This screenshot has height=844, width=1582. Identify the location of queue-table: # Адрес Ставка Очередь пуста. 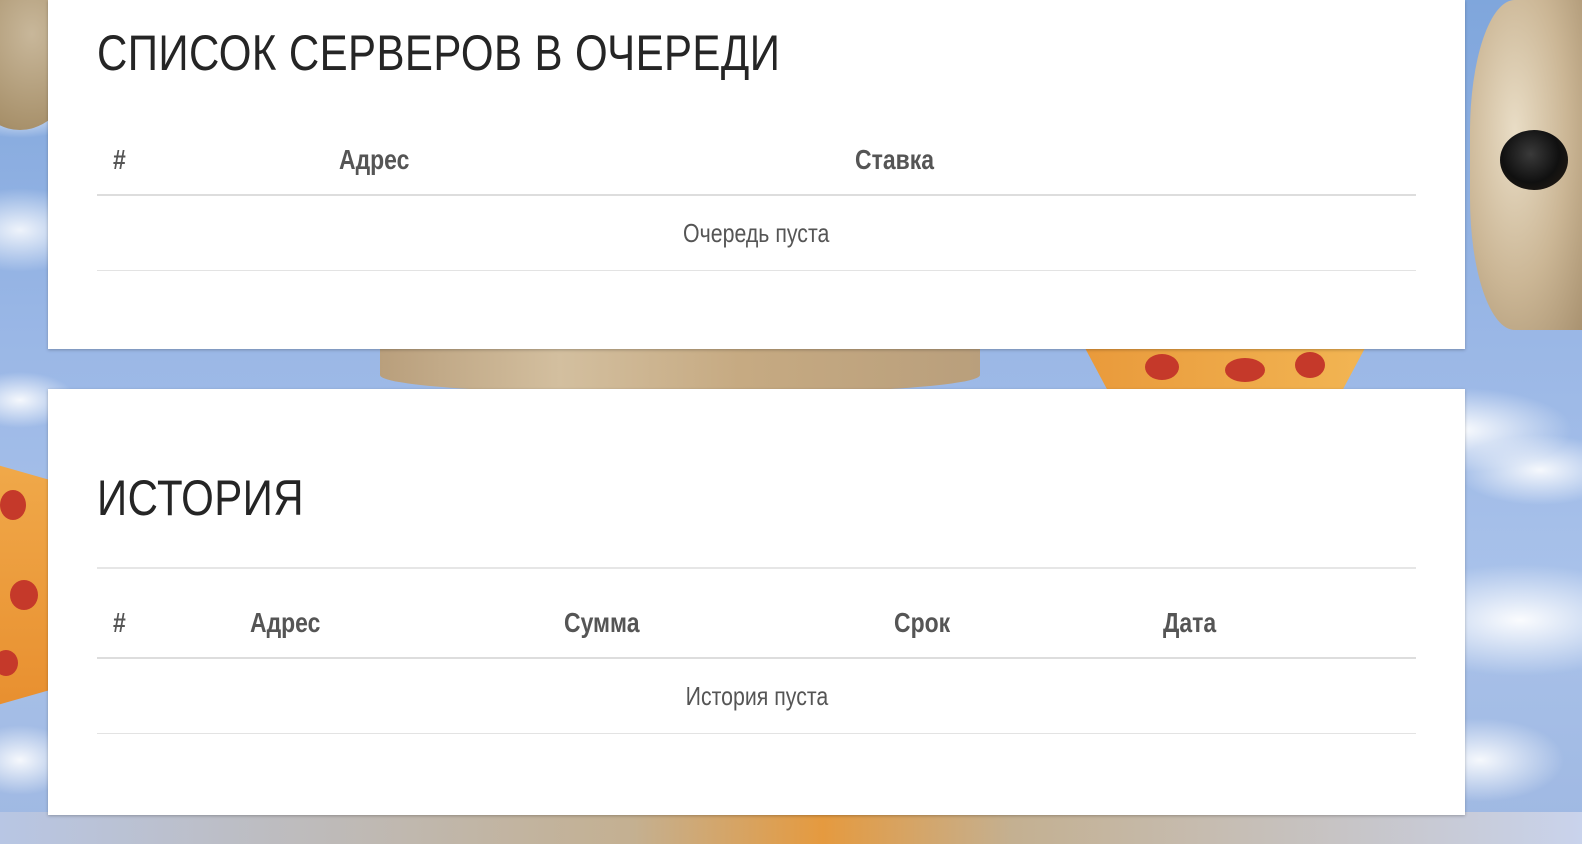
(756, 198).